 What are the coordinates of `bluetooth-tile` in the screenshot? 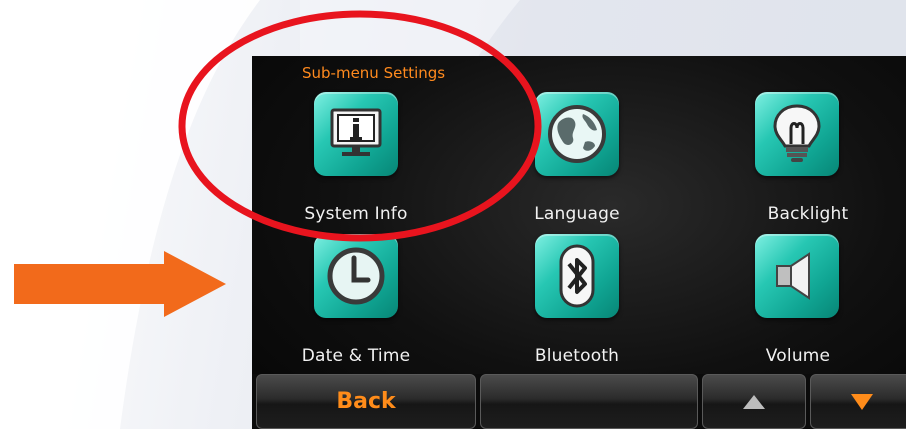 It's located at (577, 276).